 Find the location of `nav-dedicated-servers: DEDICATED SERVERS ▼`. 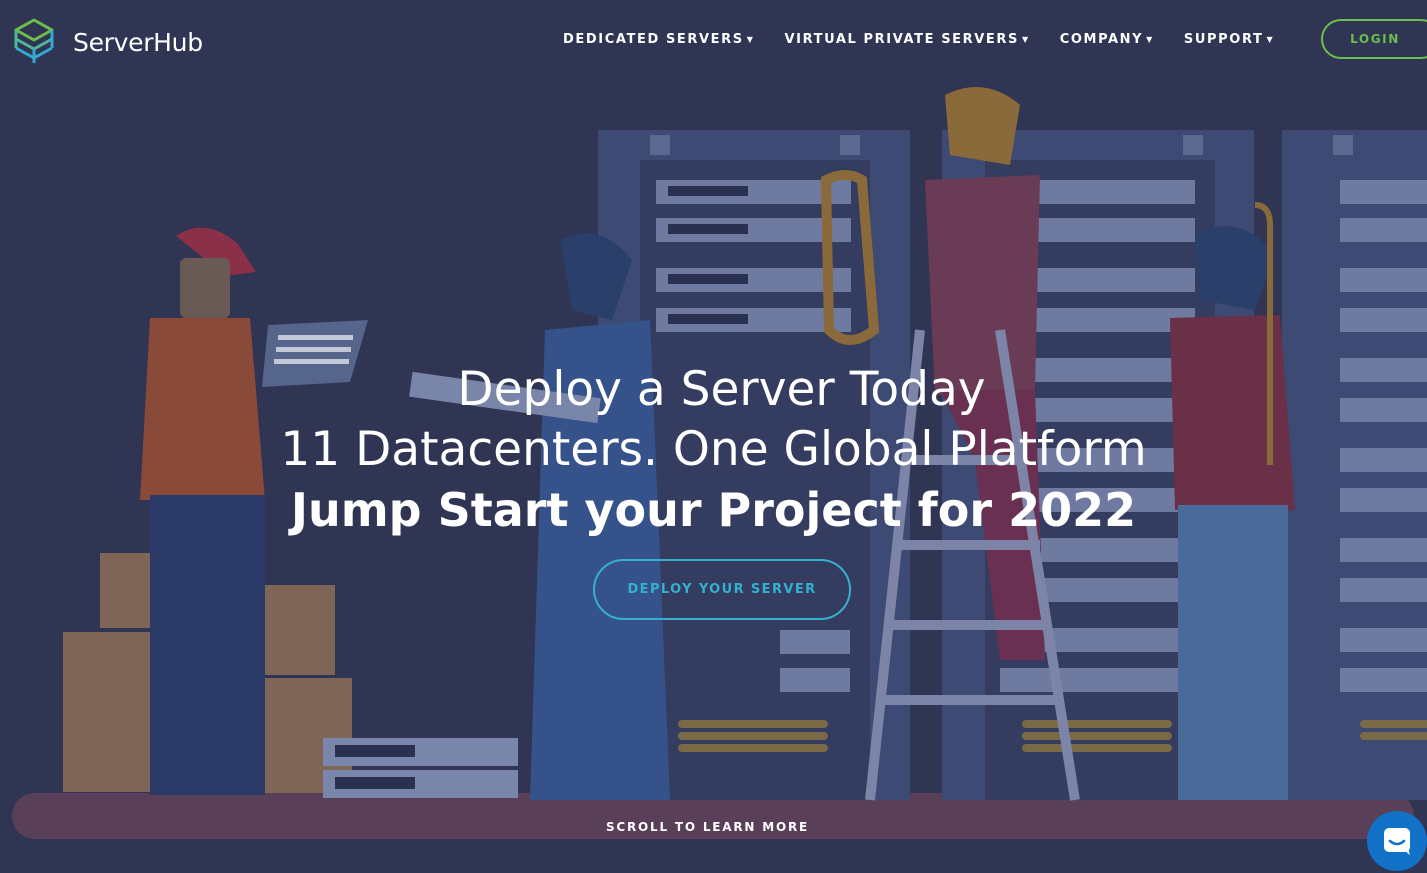

nav-dedicated-servers: DEDICATED SERVERS ▼ is located at coordinates (659, 39).